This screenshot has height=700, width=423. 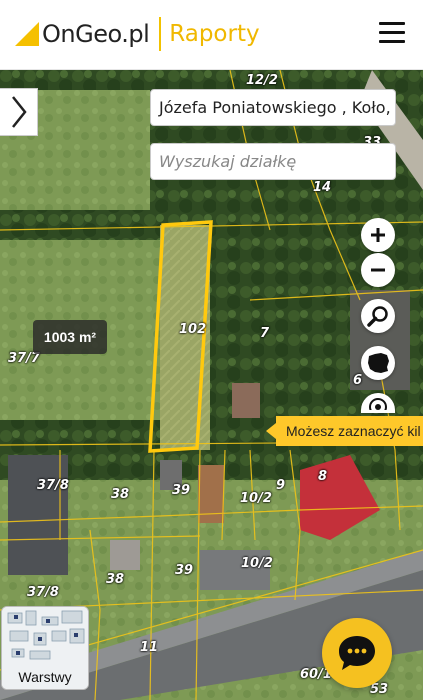 What do you see at coordinates (392, 33) in the screenshot?
I see `menu-hamburger-icon` at bounding box center [392, 33].